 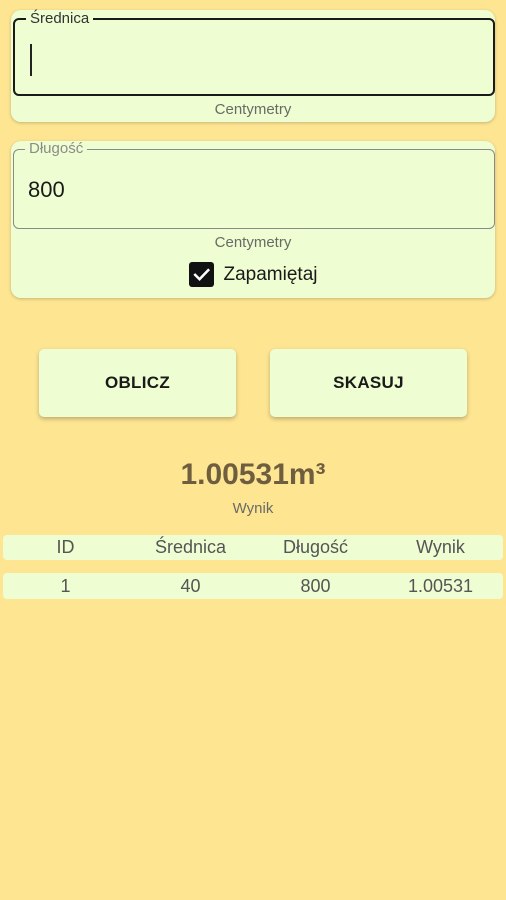 I want to click on length-unit-helper: Centymetry, so click(x=253, y=242).